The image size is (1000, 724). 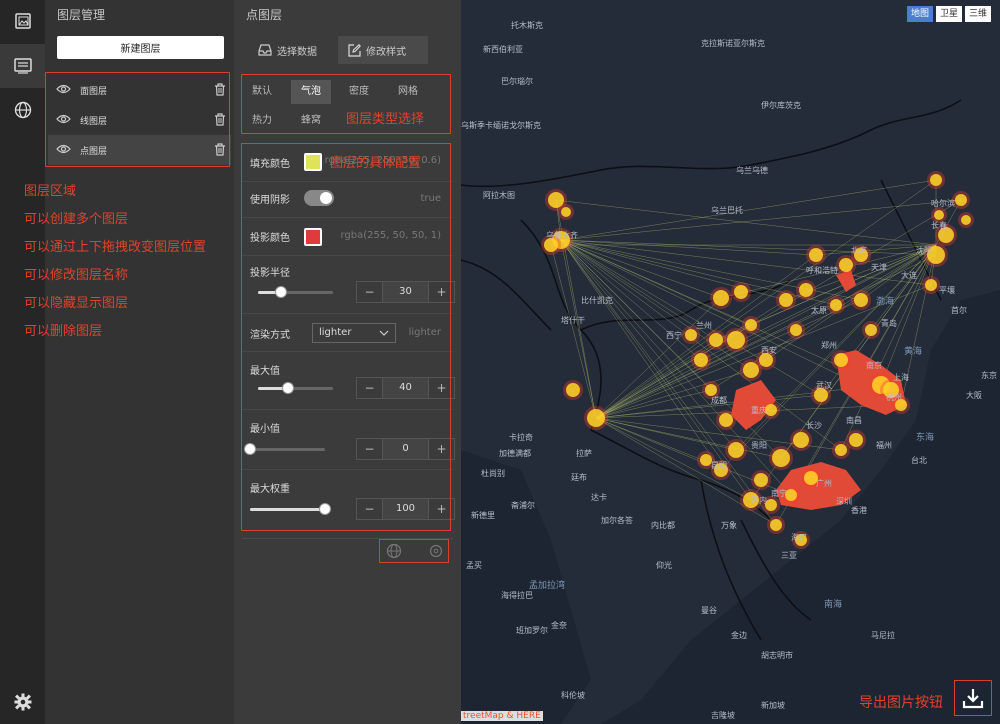 I want to click on place-label: 孟买, so click(x=474, y=565).